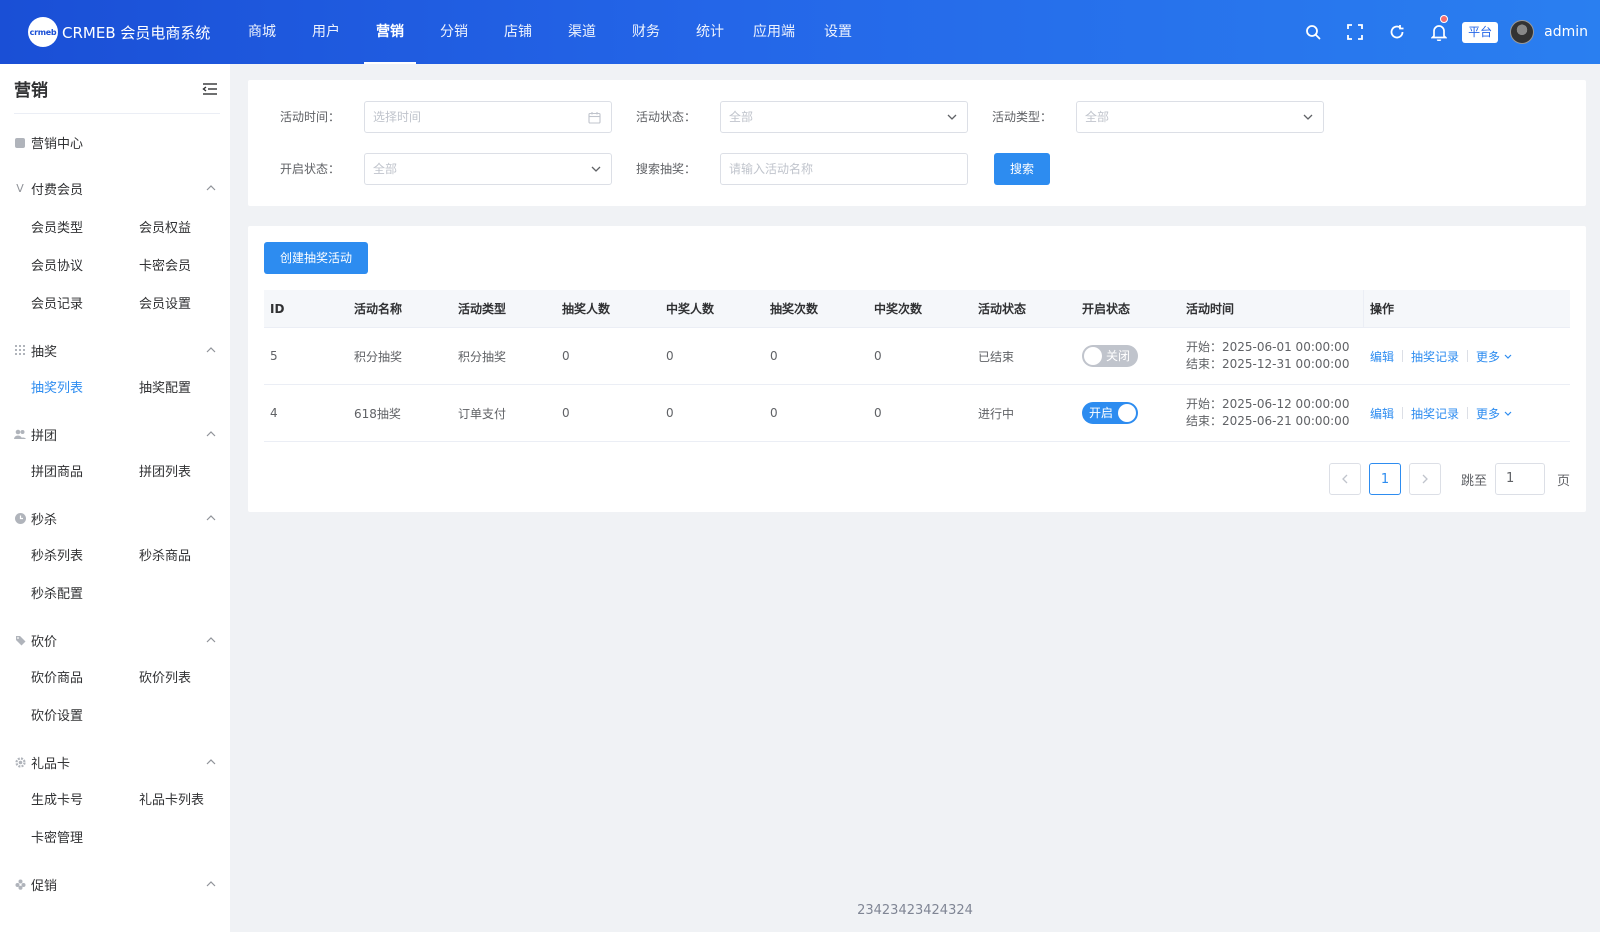 Image resolution: width=1600 pixels, height=932 pixels. What do you see at coordinates (844, 169) in the screenshot?
I see `search-input: 请输入活动名称` at bounding box center [844, 169].